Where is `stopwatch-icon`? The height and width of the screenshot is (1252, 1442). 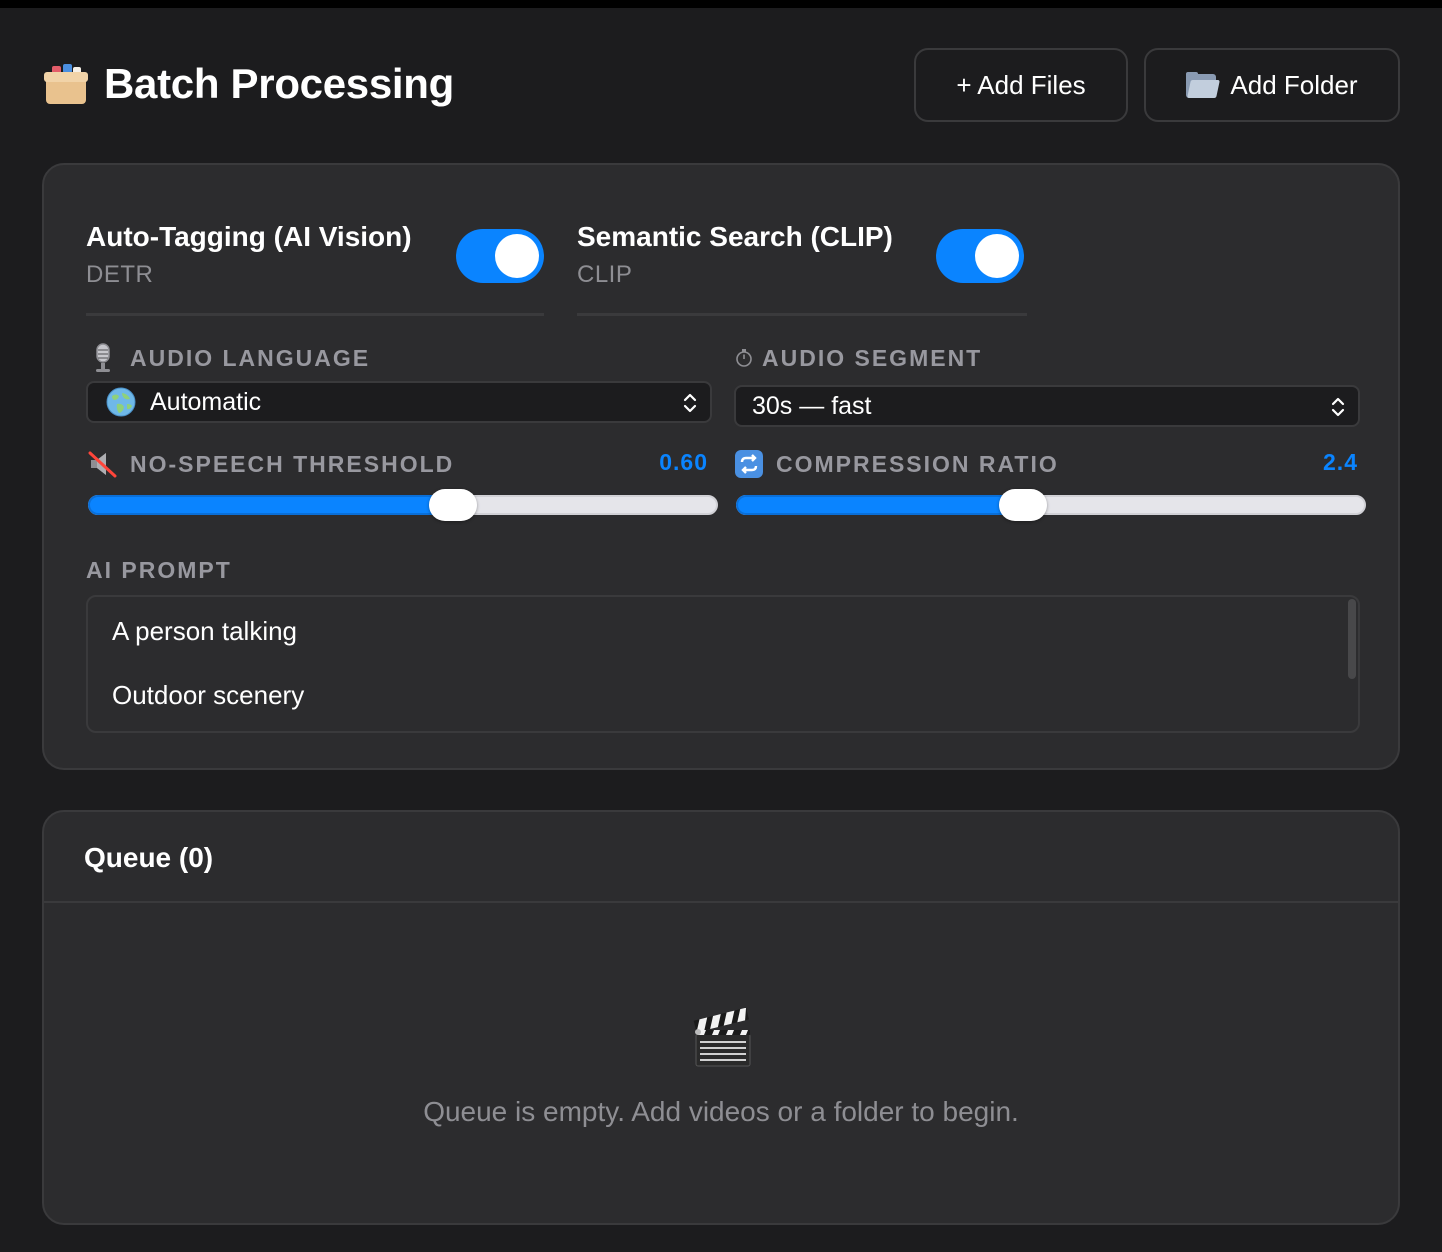
stopwatch-icon is located at coordinates (744, 358).